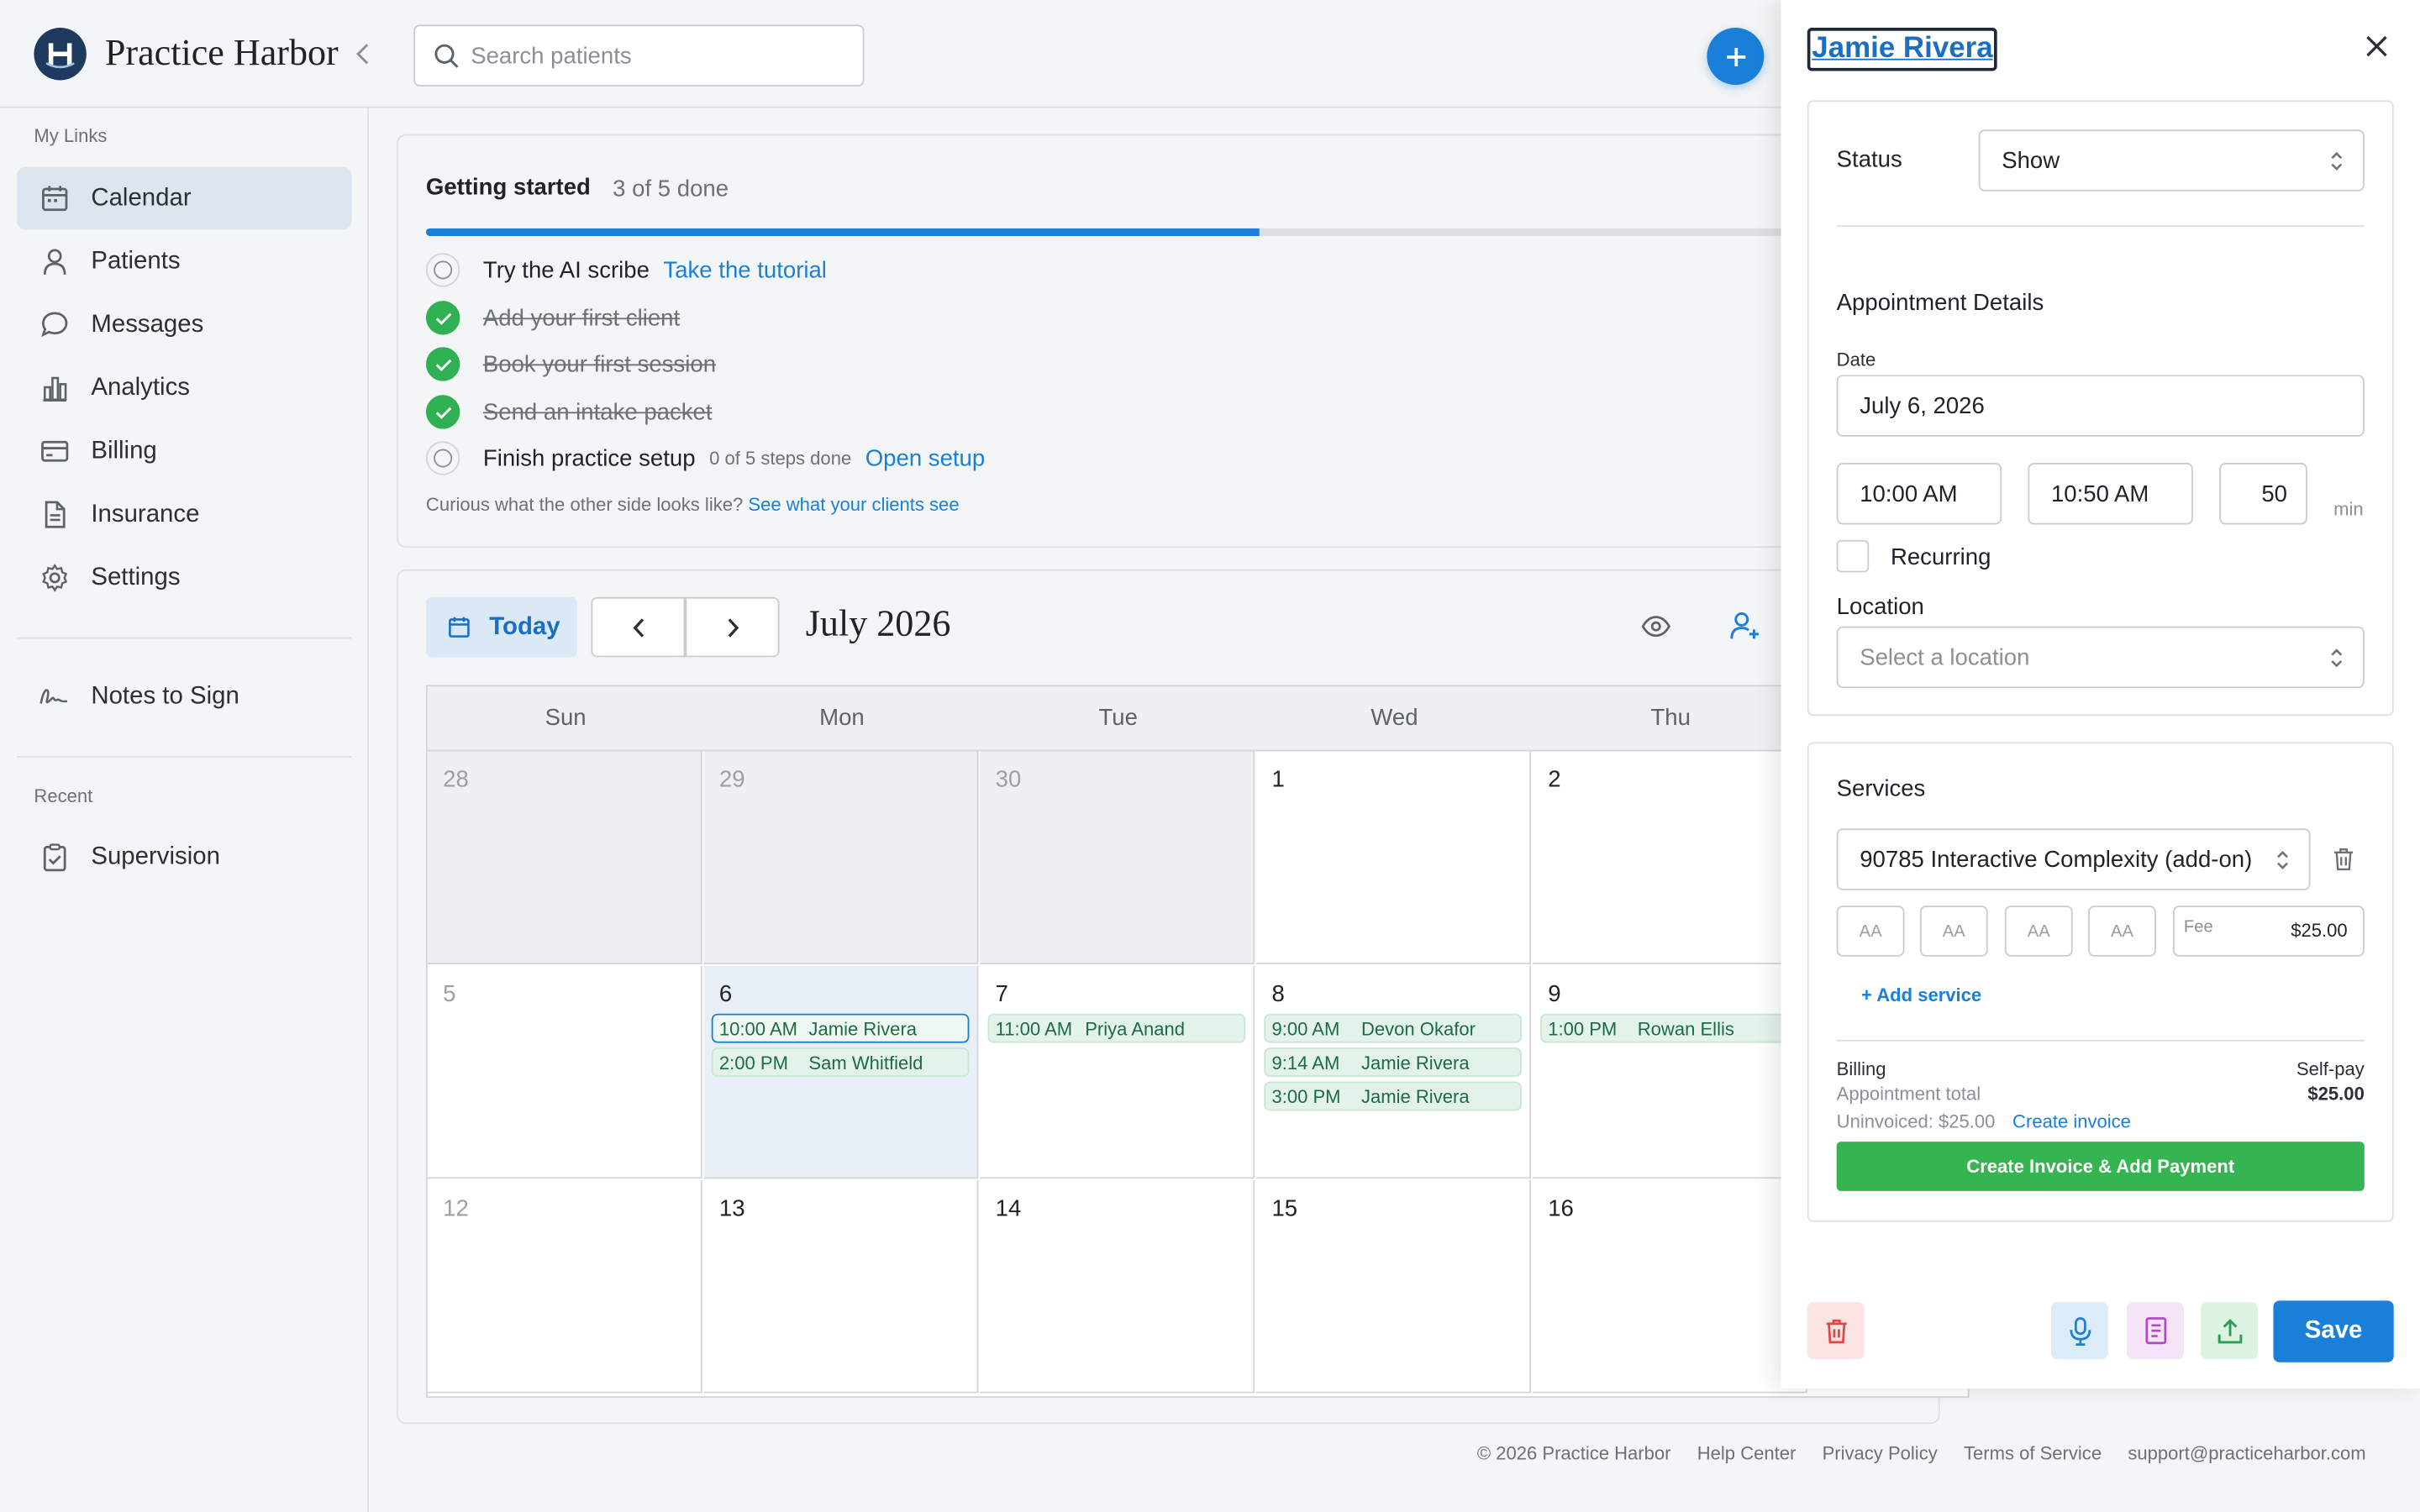  What do you see at coordinates (184, 451) in the screenshot?
I see `sidebar-item-billing: Billing` at bounding box center [184, 451].